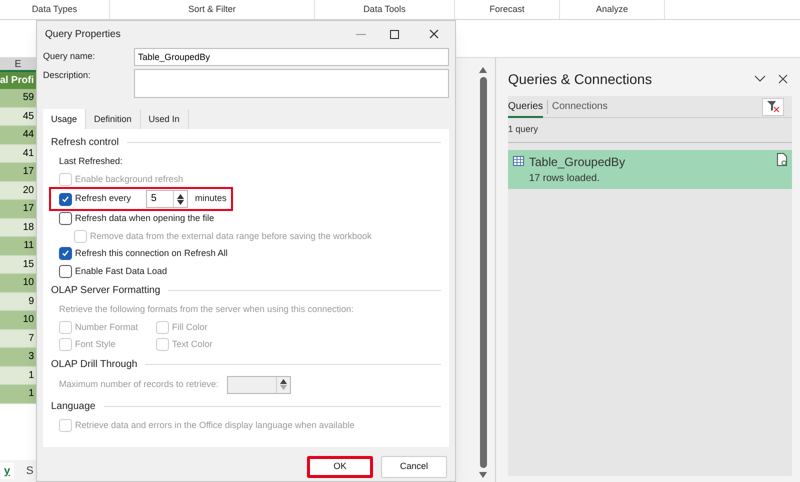 This screenshot has width=800, height=482. What do you see at coordinates (212, 9) in the screenshot?
I see `ribbon-group-label: Sort & Filter` at bounding box center [212, 9].